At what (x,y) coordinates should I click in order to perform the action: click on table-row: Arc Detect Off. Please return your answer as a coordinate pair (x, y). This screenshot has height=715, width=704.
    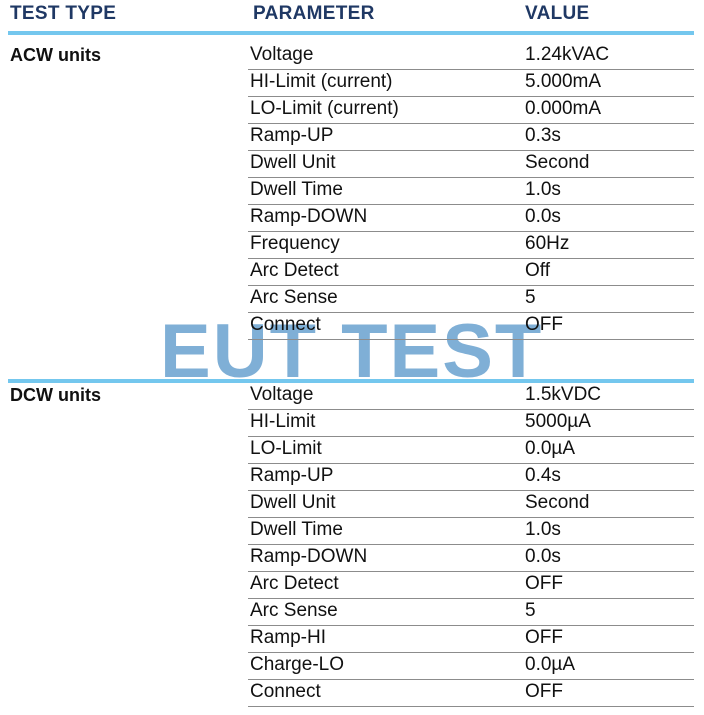
    Looking at the image, I should click on (471, 272).